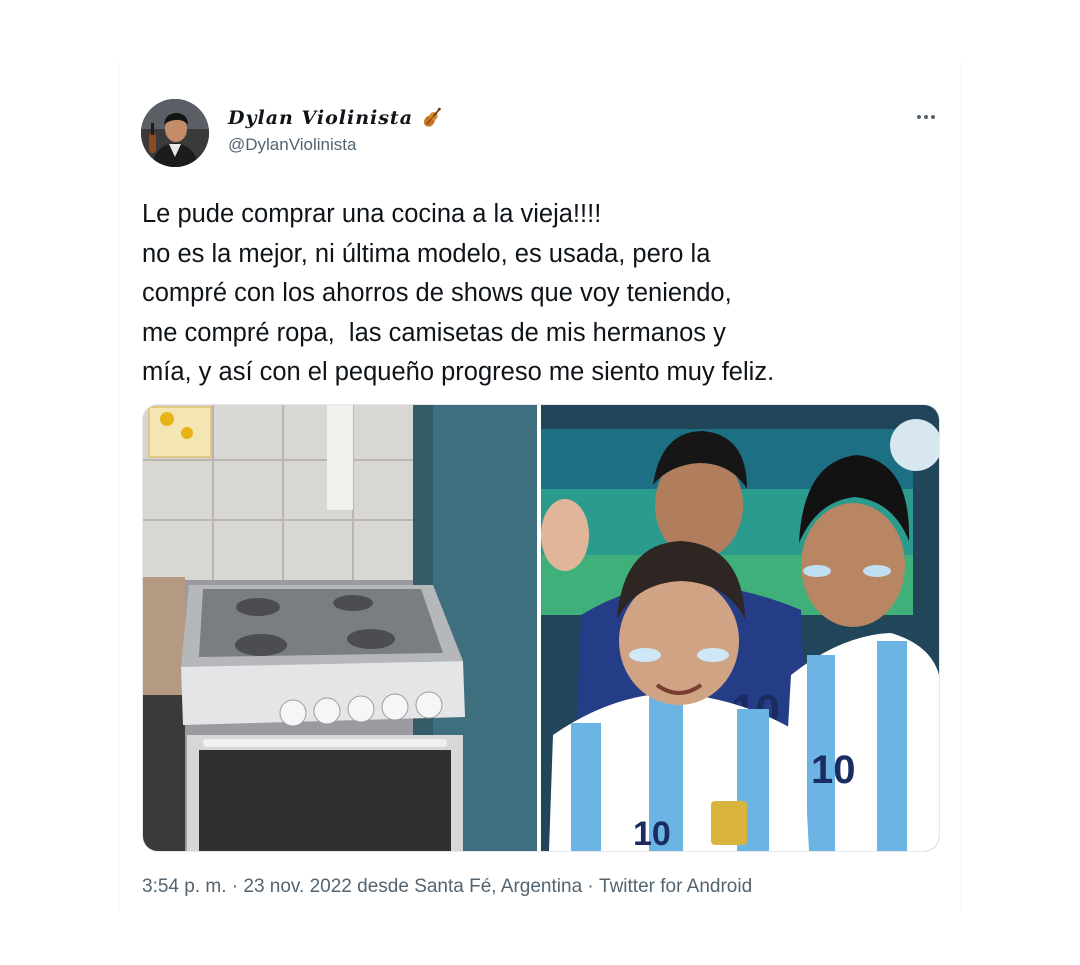 The height and width of the screenshot is (965, 1080). Describe the element at coordinates (297, 887) in the screenshot. I see `tweet-date: 23 nov. 2022` at that location.